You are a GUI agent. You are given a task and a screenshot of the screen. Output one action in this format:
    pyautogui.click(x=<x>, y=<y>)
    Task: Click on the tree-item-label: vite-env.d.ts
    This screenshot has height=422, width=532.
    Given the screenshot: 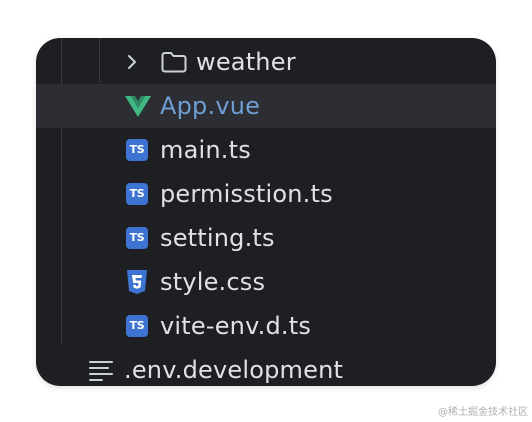 What is the action you would take?
    pyautogui.click(x=236, y=326)
    